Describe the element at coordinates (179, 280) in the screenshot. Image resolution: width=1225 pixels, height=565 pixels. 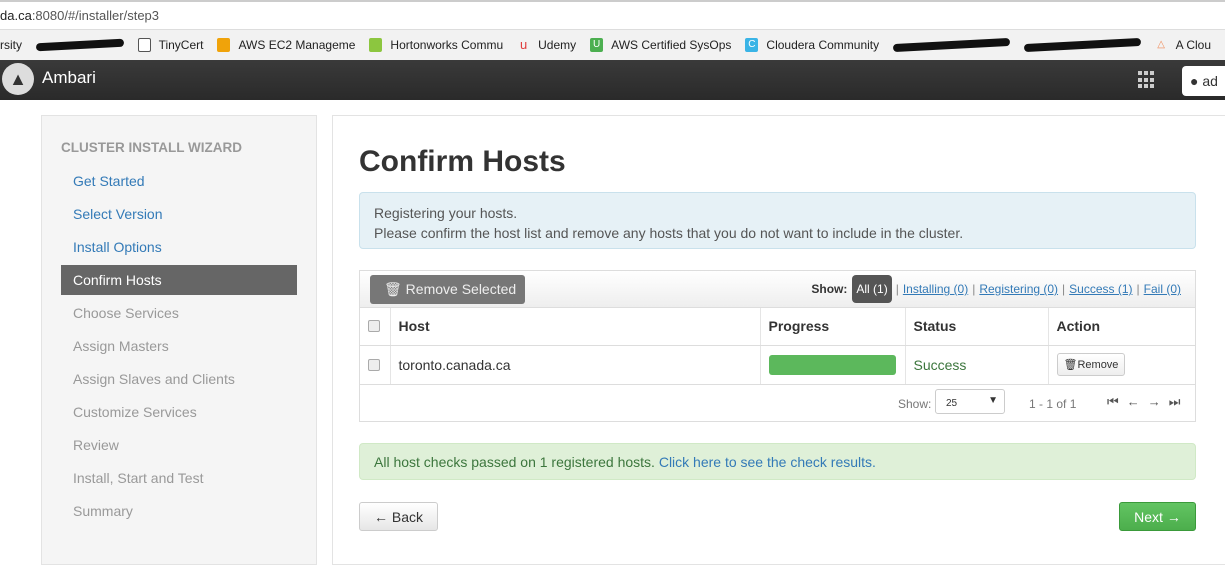
I see `sidebar-item-confirm-hosts: Confirm Hosts` at that location.